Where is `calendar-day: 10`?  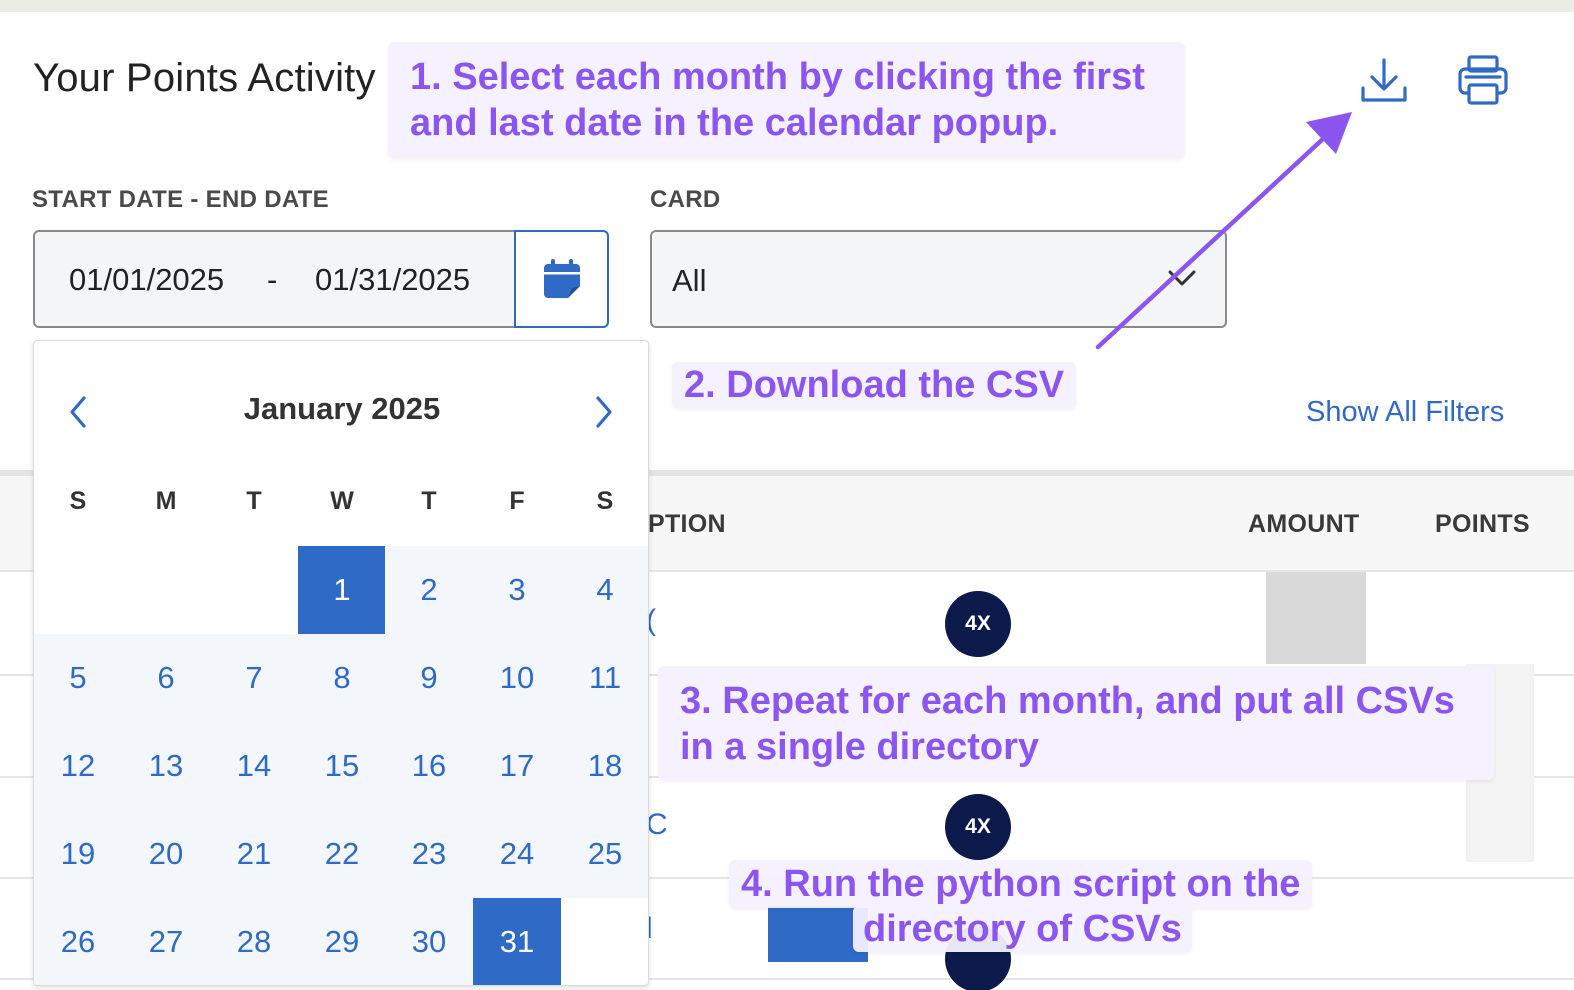
calendar-day: 10 is located at coordinates (517, 678).